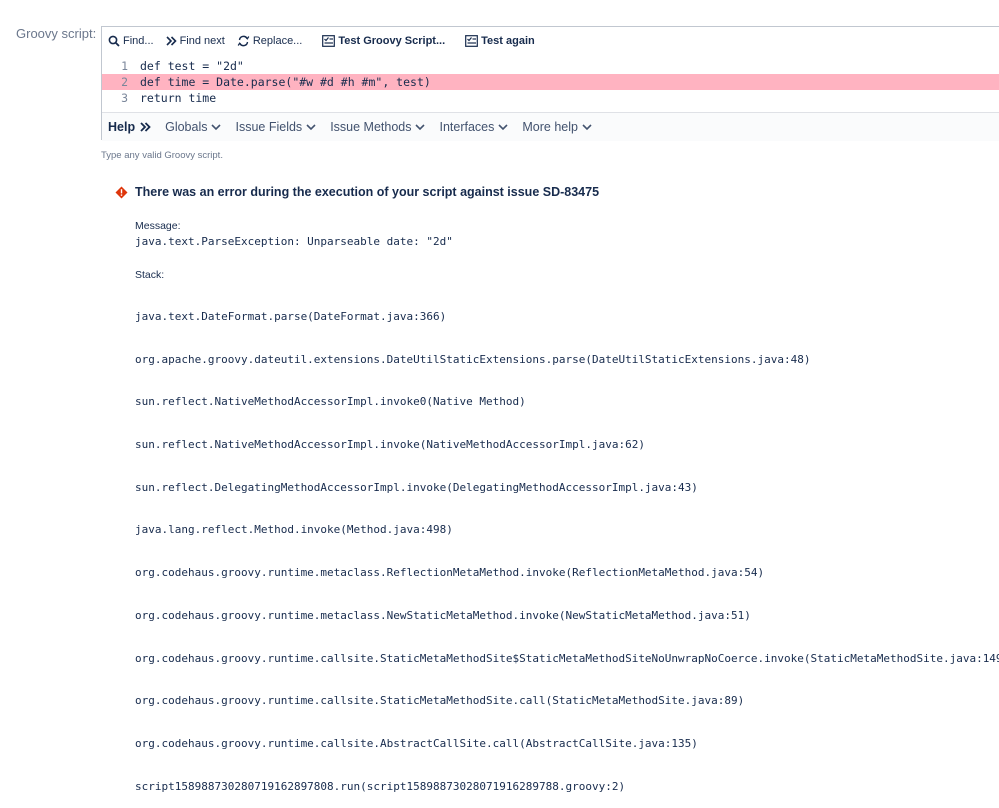 This screenshot has height=808, width=999. I want to click on globals-label: Globals, so click(186, 127).